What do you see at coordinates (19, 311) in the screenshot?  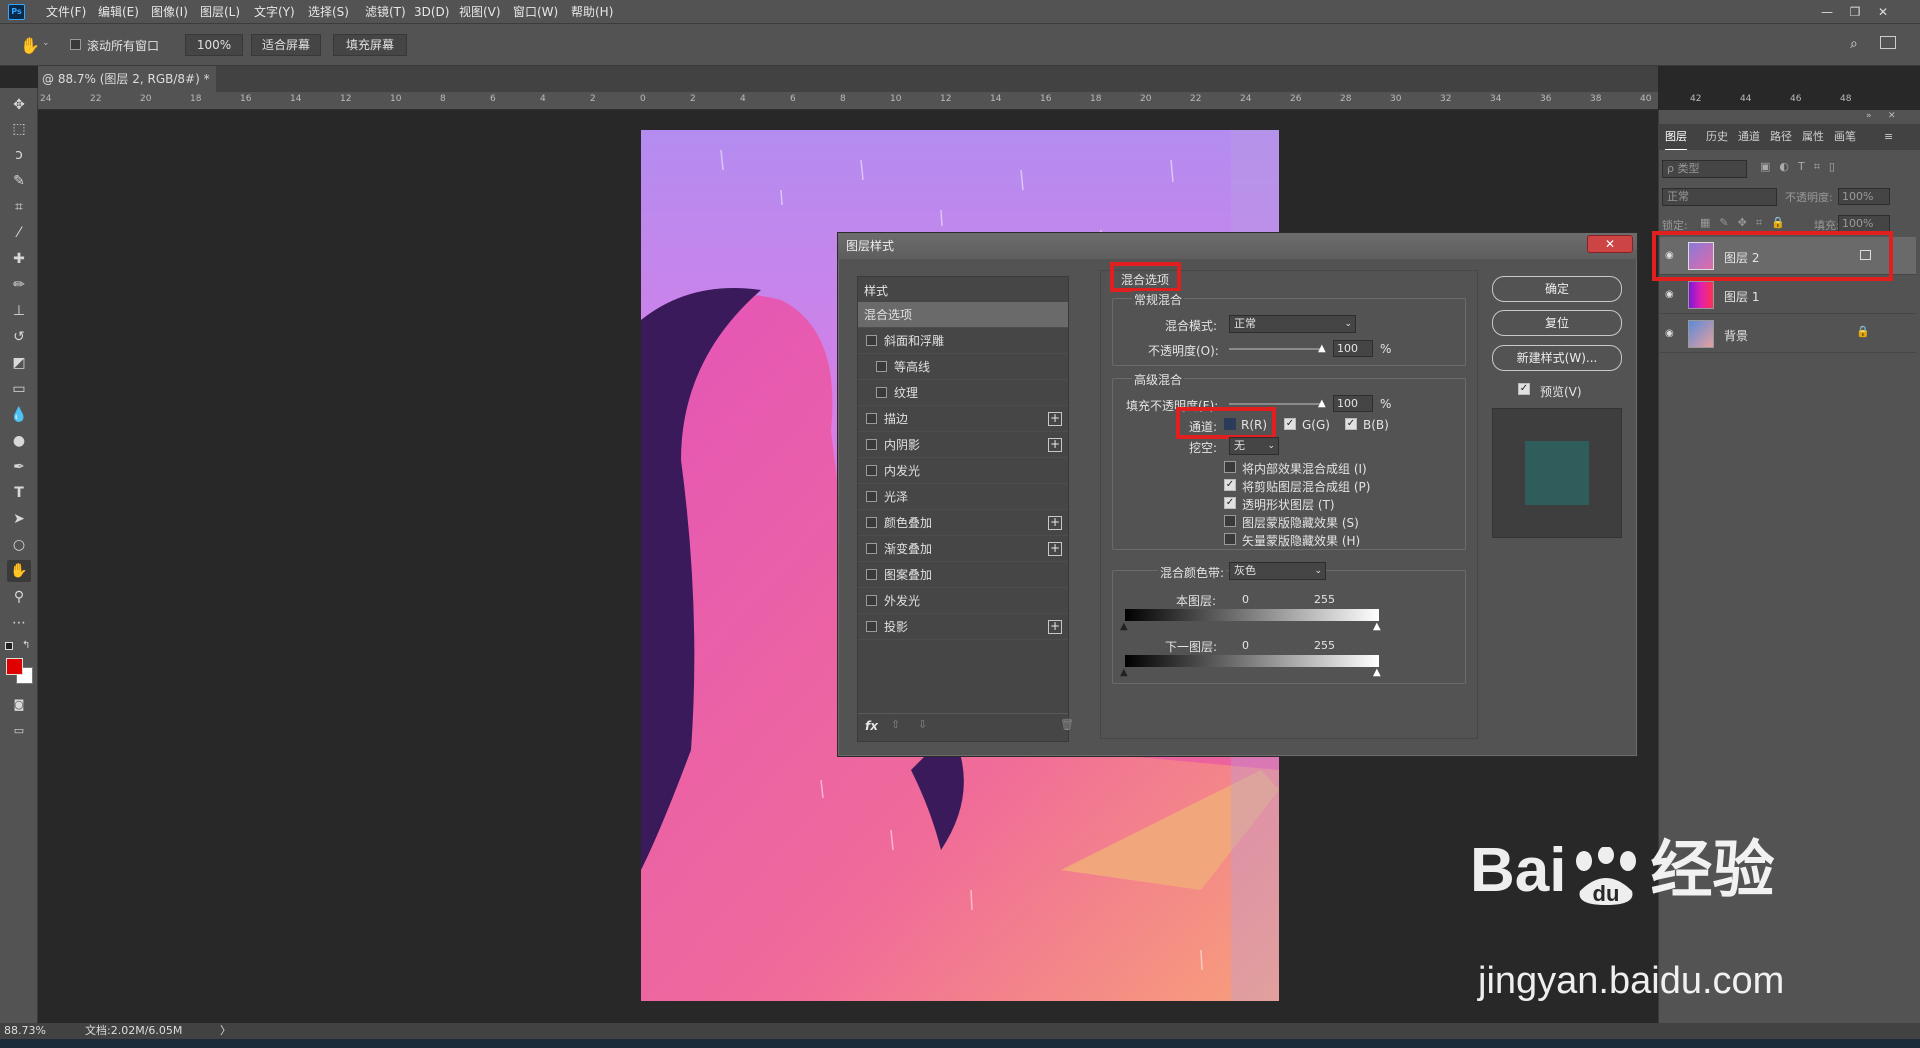 I see `clone-stamp-tool-icon: ⊥` at bounding box center [19, 311].